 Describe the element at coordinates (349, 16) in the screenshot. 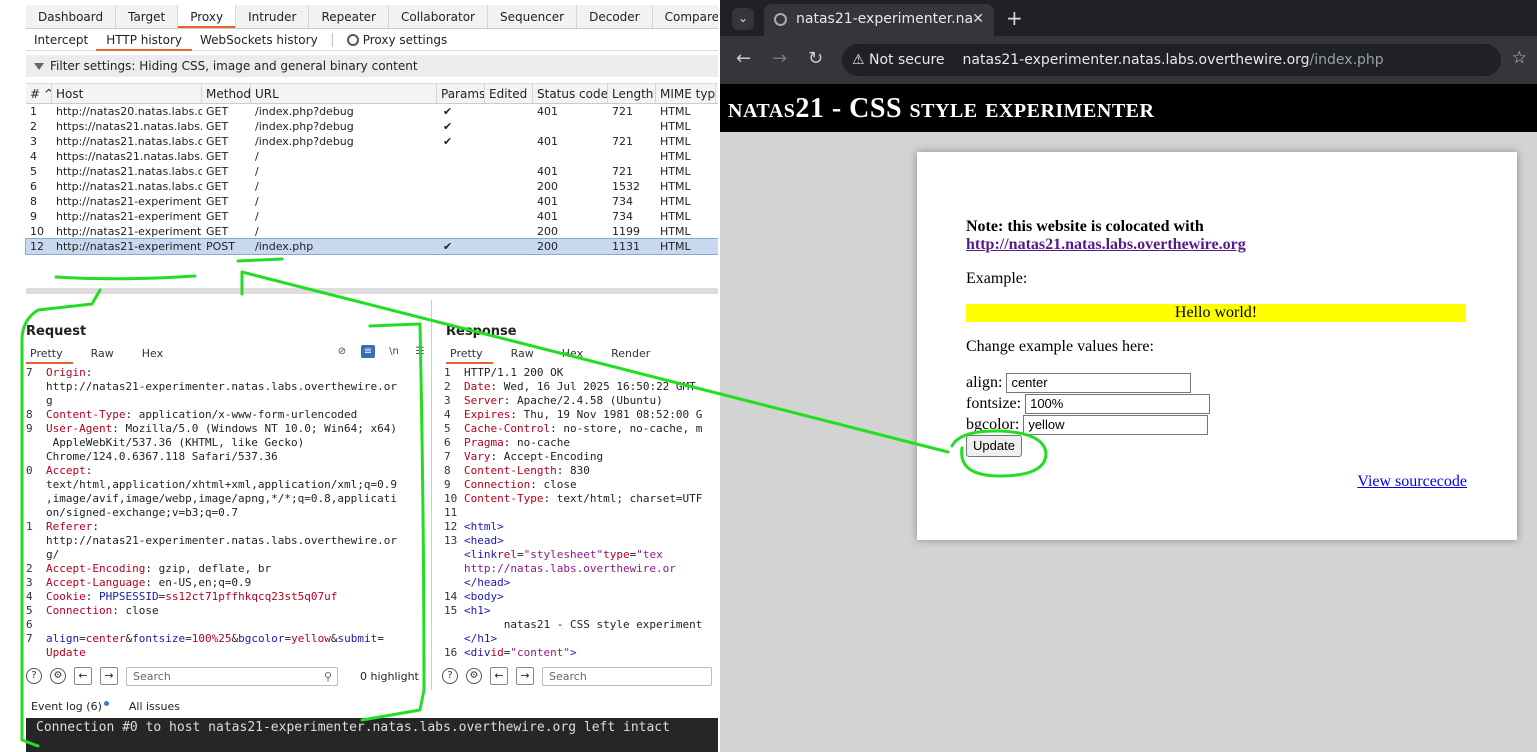

I see `tab-repeater: Repeater` at that location.